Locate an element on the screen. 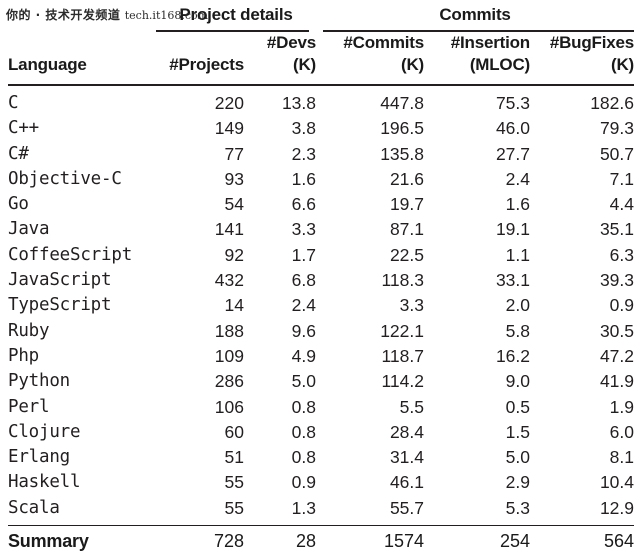 This screenshot has height=560, width=640. table-cell-language: C# is located at coordinates (18, 153).